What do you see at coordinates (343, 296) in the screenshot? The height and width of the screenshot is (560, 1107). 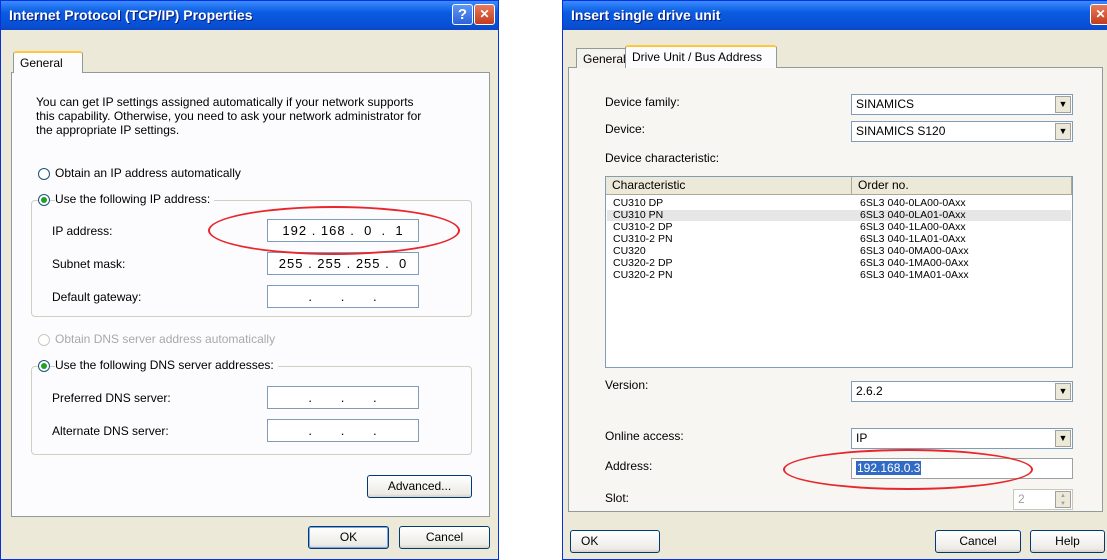 I see `default-gateway-field: . . .` at bounding box center [343, 296].